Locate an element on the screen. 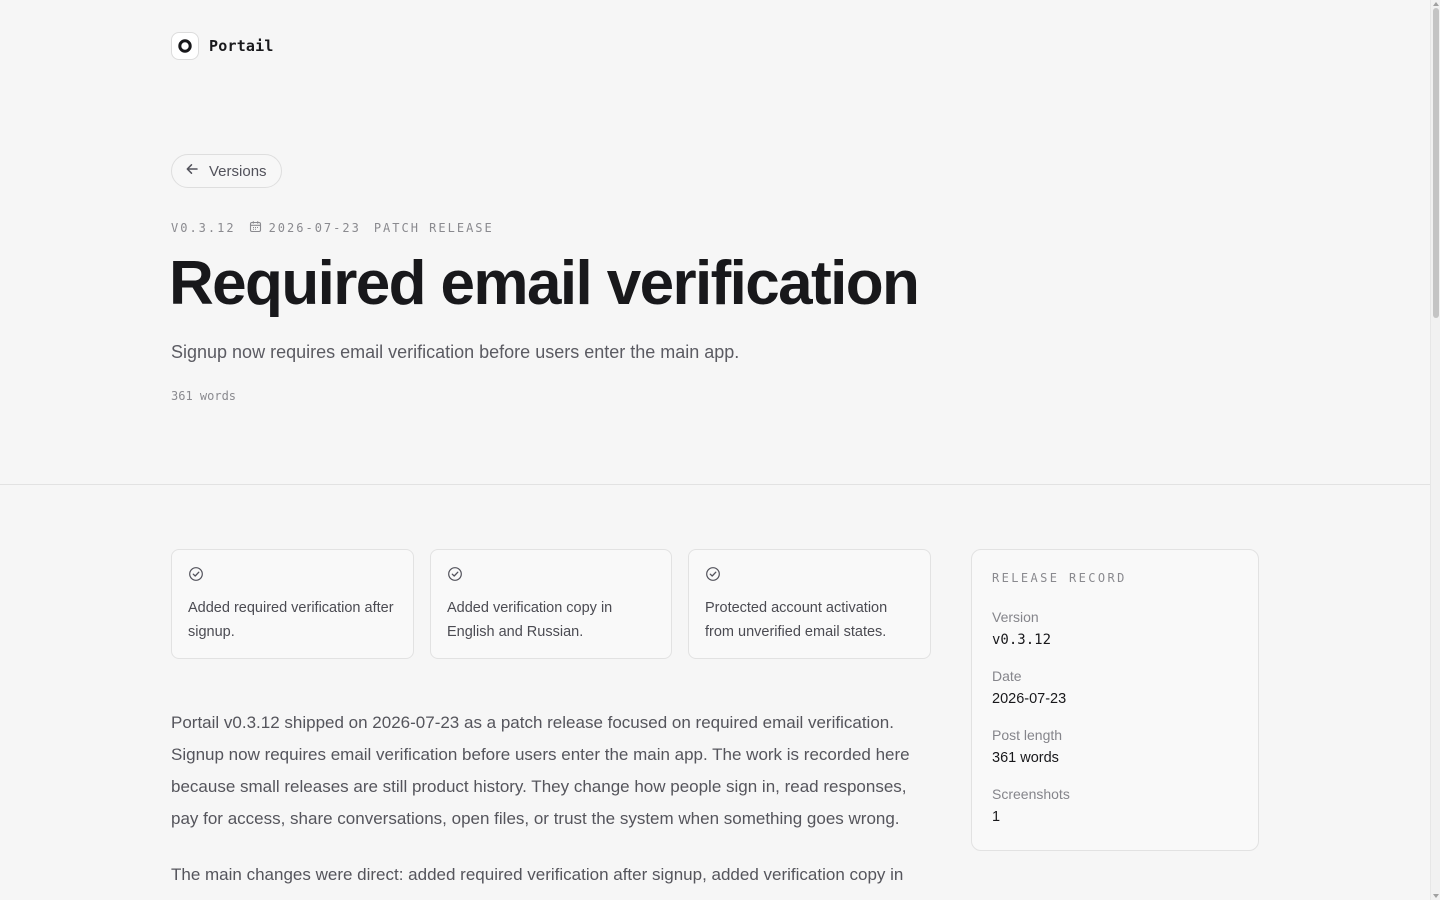 The height and width of the screenshot is (900, 1440). record-value: 361 words is located at coordinates (1025, 758).